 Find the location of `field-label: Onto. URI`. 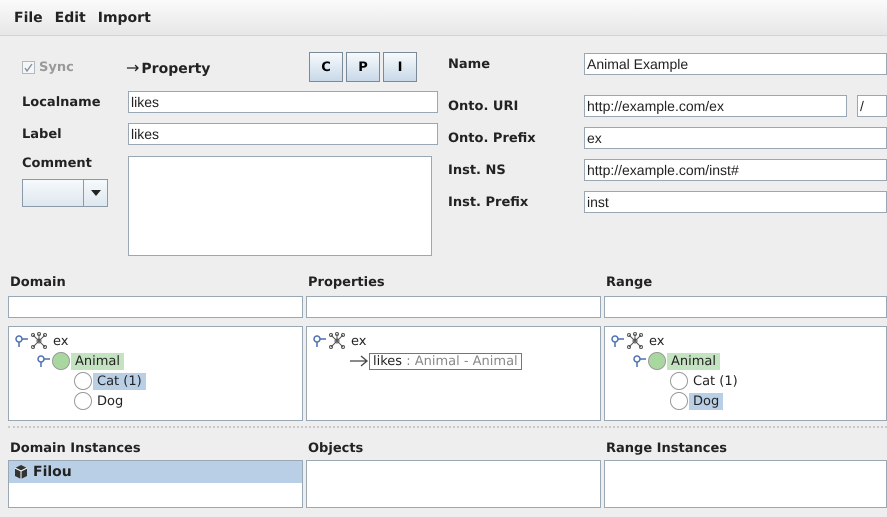

field-label: Onto. URI is located at coordinates (484, 106).